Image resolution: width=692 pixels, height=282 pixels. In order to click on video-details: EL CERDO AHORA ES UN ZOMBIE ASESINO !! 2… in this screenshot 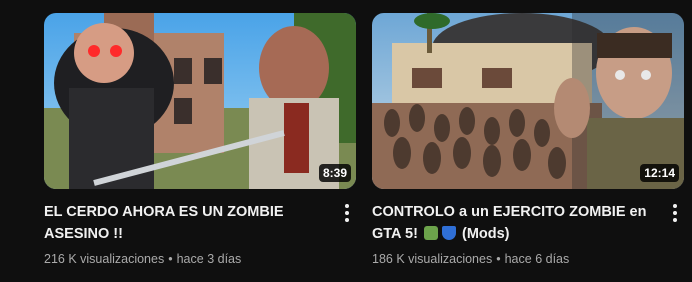, I will do `click(200, 234)`.